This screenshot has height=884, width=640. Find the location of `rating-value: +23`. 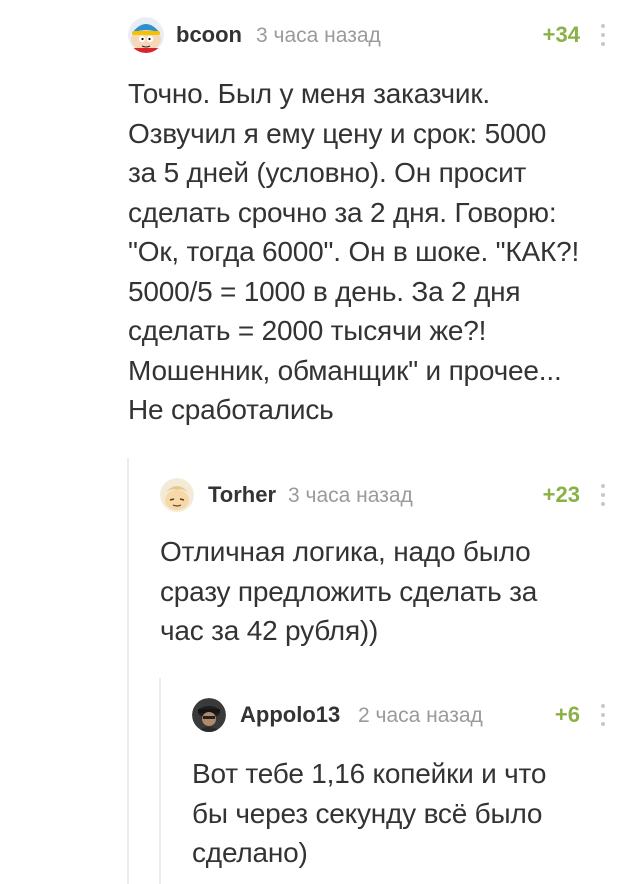

rating-value: +23 is located at coordinates (561, 494).